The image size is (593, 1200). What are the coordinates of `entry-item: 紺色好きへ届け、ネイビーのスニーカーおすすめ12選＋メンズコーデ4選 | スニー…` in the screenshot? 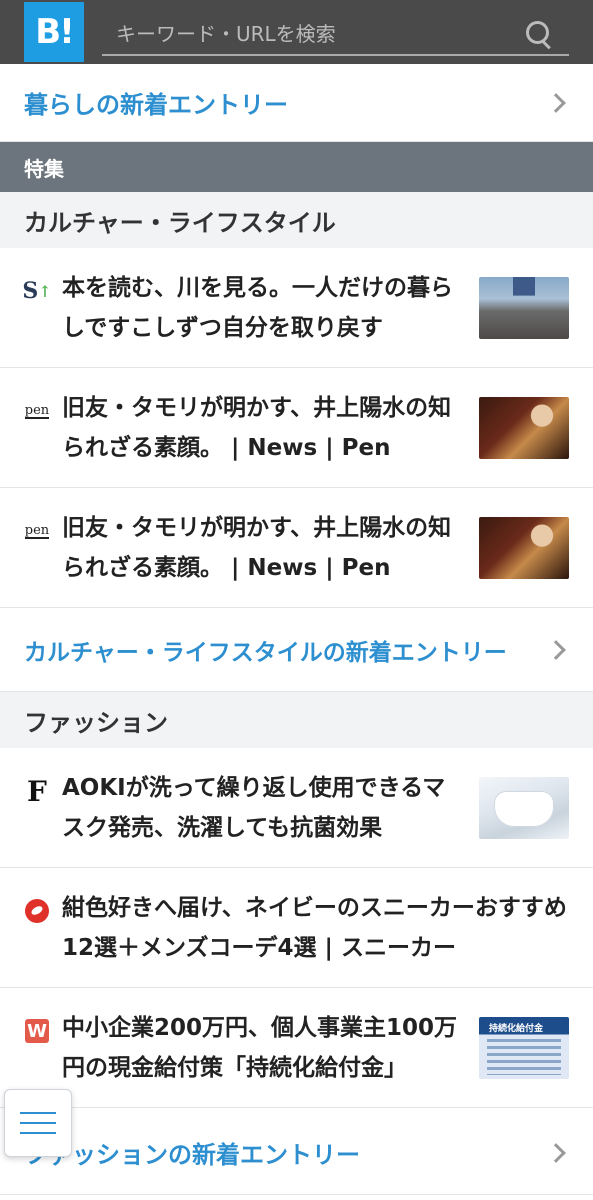 It's located at (296, 928).